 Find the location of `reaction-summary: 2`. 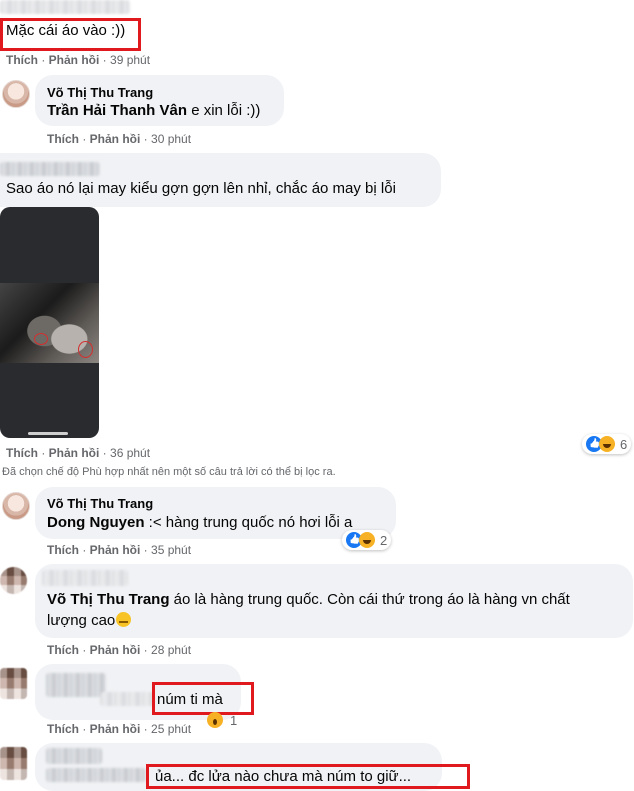

reaction-summary: 2 is located at coordinates (367, 540).